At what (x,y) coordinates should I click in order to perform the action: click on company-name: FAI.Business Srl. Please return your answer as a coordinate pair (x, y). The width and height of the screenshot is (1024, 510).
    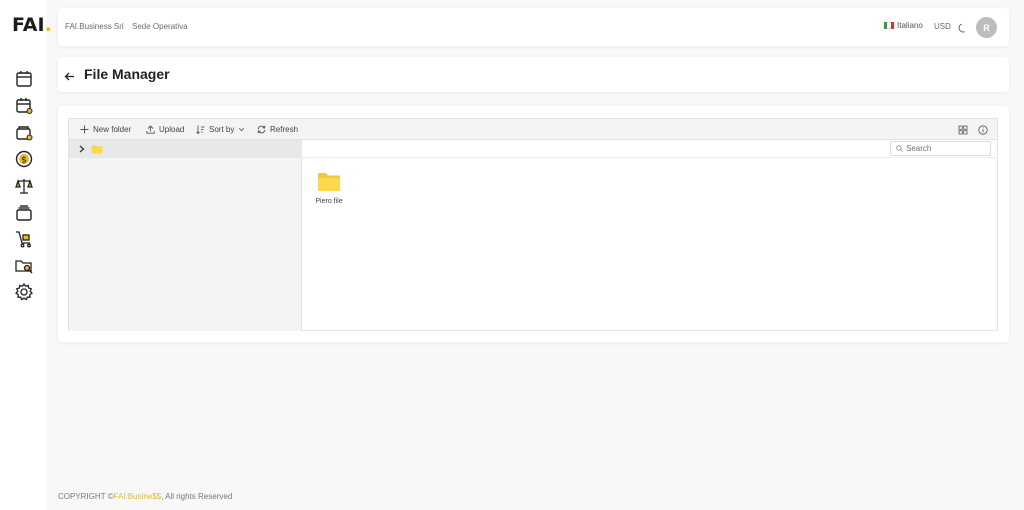
    Looking at the image, I should click on (94, 26).